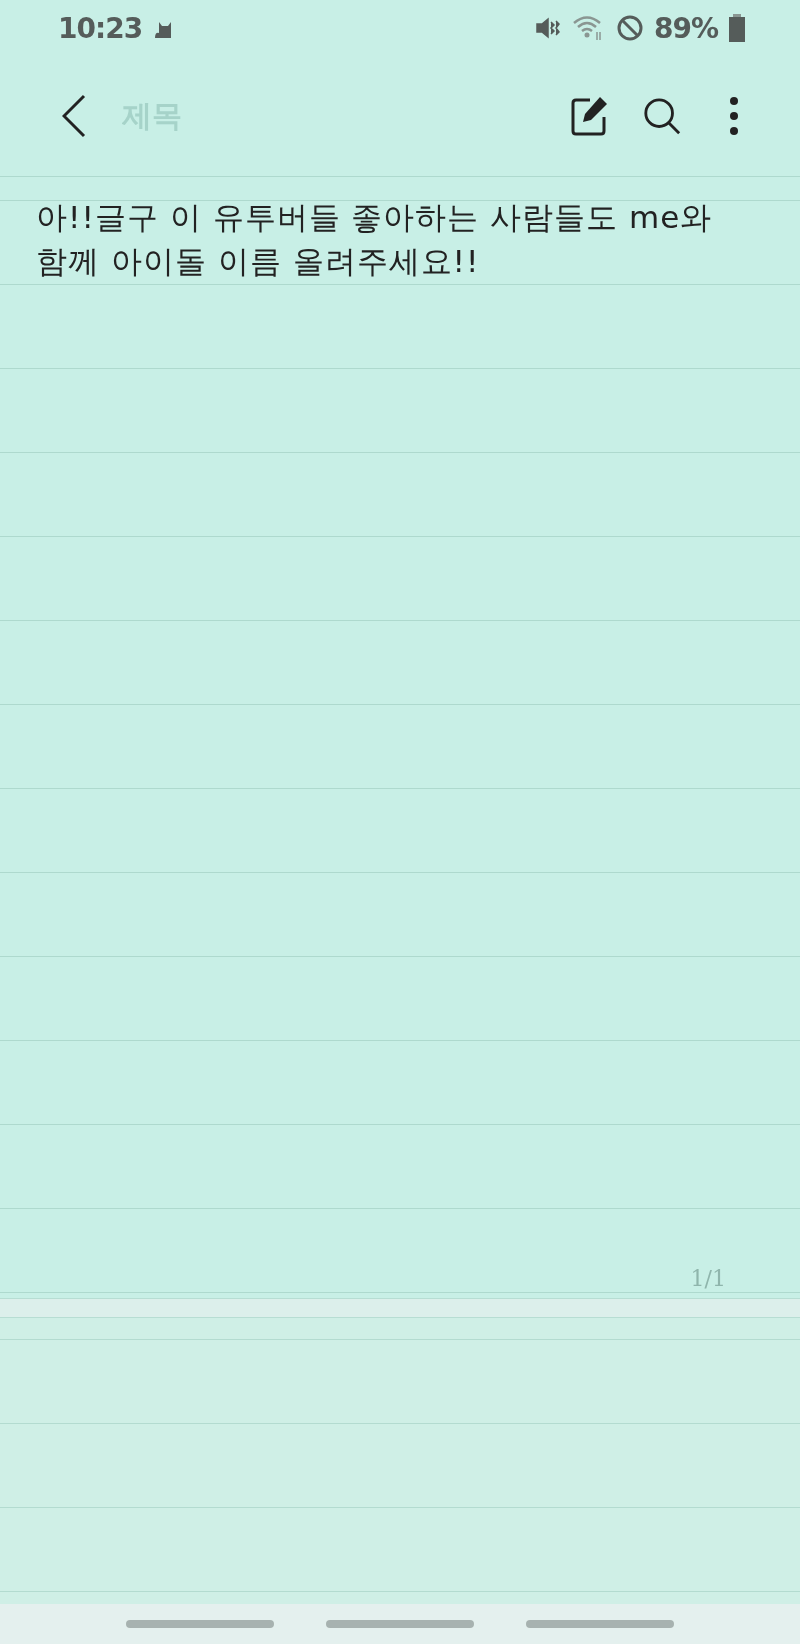  I want to click on chevron-left-icon, so click(74, 116).